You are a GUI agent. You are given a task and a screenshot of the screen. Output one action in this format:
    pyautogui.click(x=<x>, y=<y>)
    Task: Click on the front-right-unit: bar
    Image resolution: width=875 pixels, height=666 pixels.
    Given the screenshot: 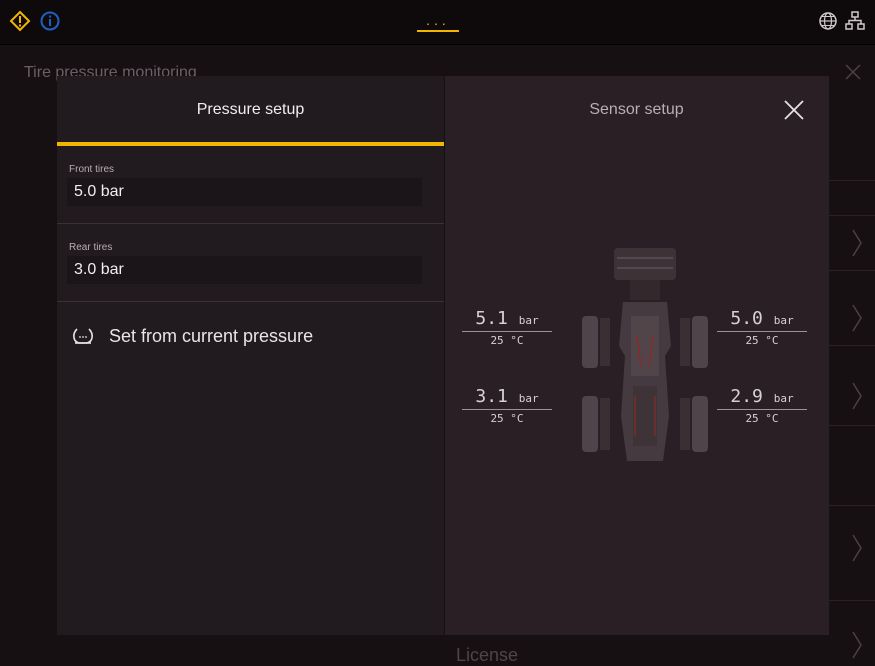 What is the action you would take?
    pyautogui.click(x=783, y=320)
    